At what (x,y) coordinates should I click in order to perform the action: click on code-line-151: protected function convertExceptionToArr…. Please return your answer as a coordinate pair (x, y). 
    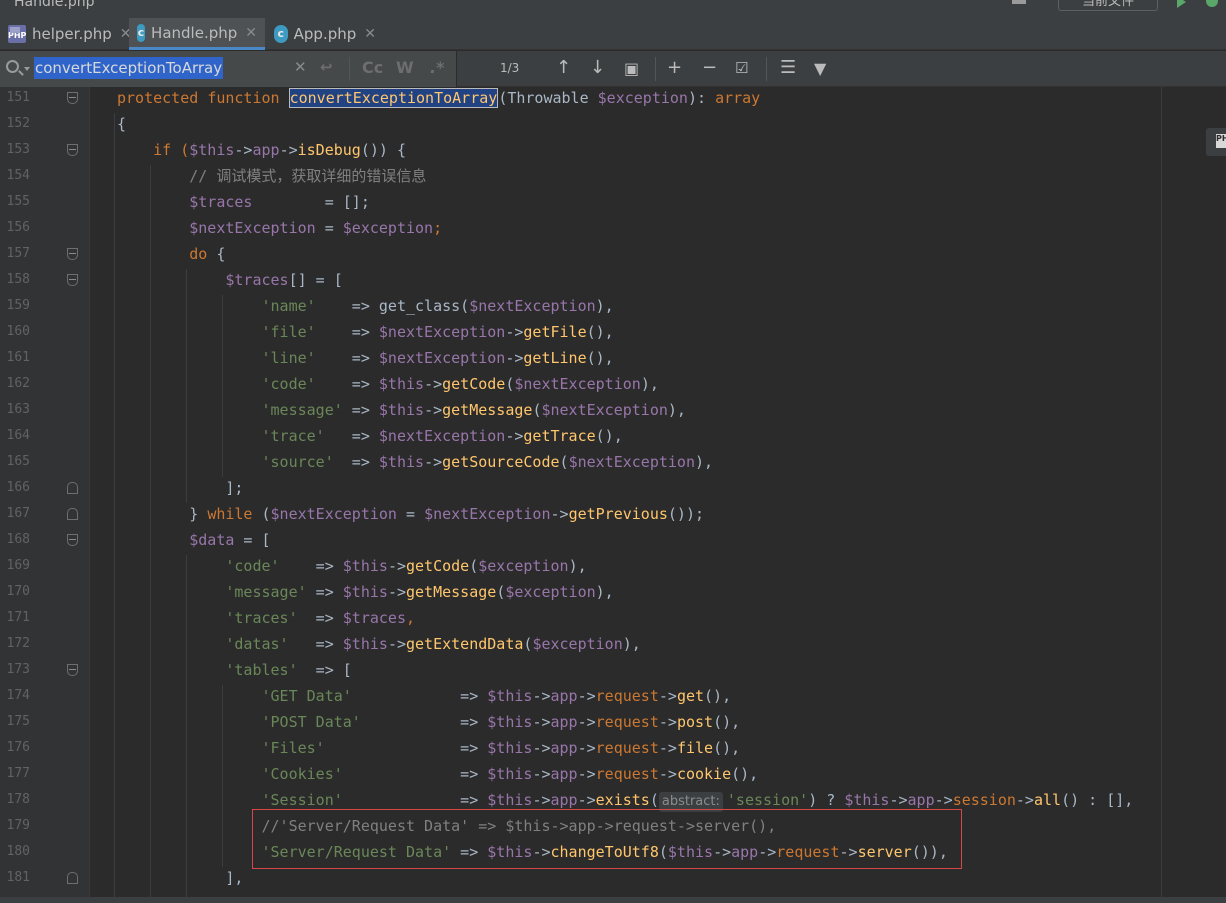
    Looking at the image, I should click on (613, 99).